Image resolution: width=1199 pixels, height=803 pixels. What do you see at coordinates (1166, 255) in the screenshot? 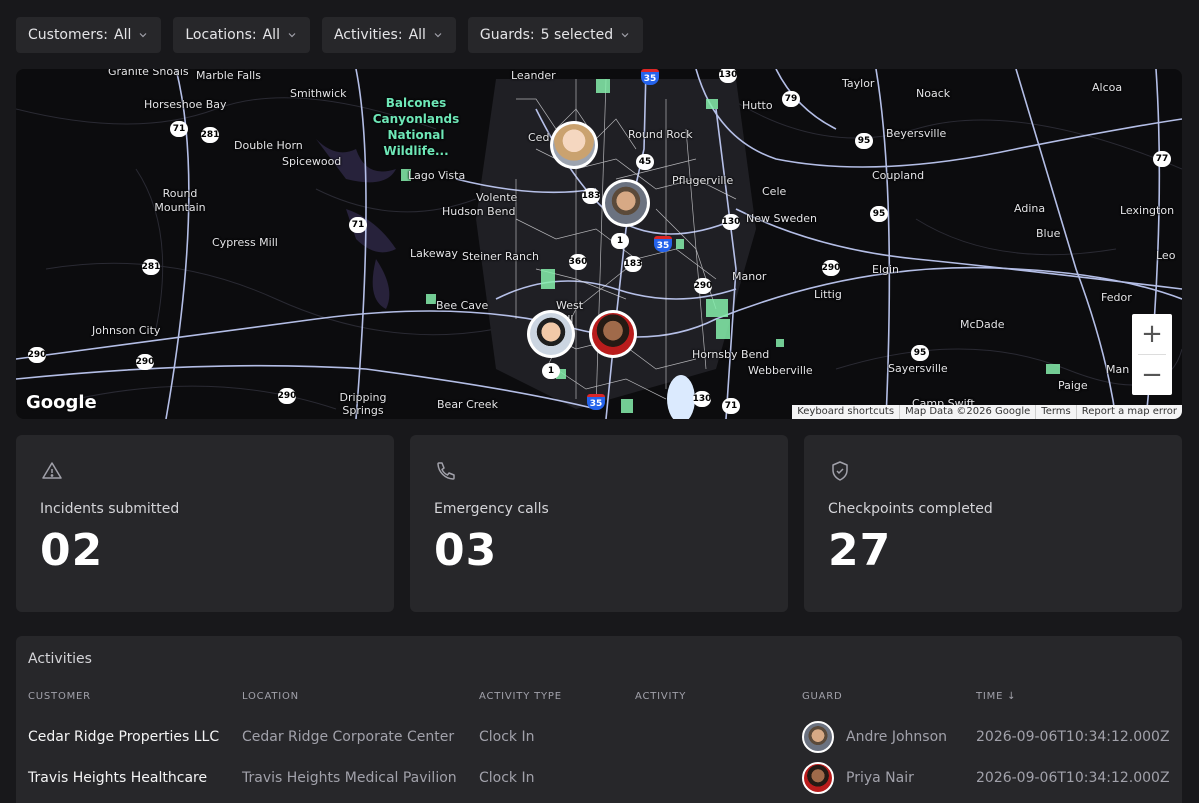
I see `map-label: Leo` at bounding box center [1166, 255].